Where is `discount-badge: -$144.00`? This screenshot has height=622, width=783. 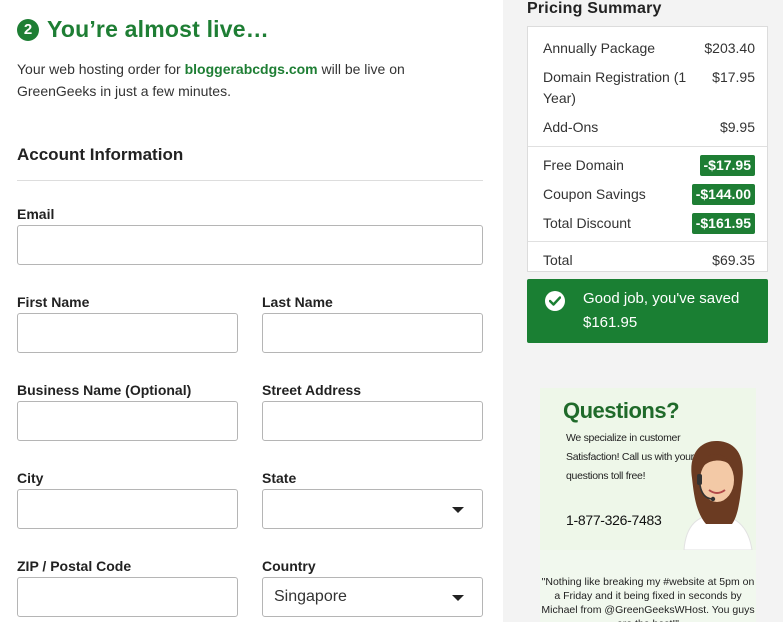 discount-badge: -$144.00 is located at coordinates (723, 194).